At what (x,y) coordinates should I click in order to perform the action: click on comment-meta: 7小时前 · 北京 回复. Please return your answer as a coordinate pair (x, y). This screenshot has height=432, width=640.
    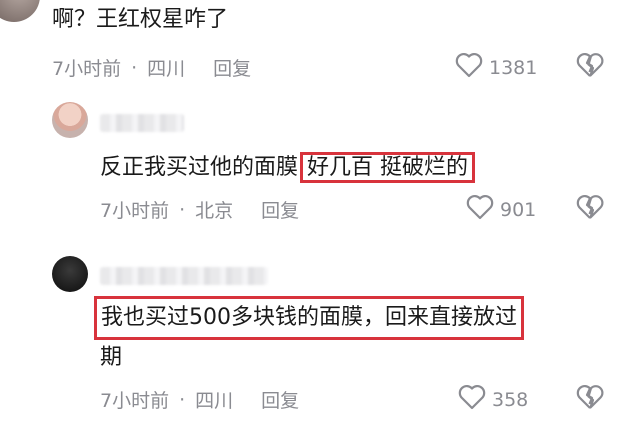
    Looking at the image, I should click on (199, 209).